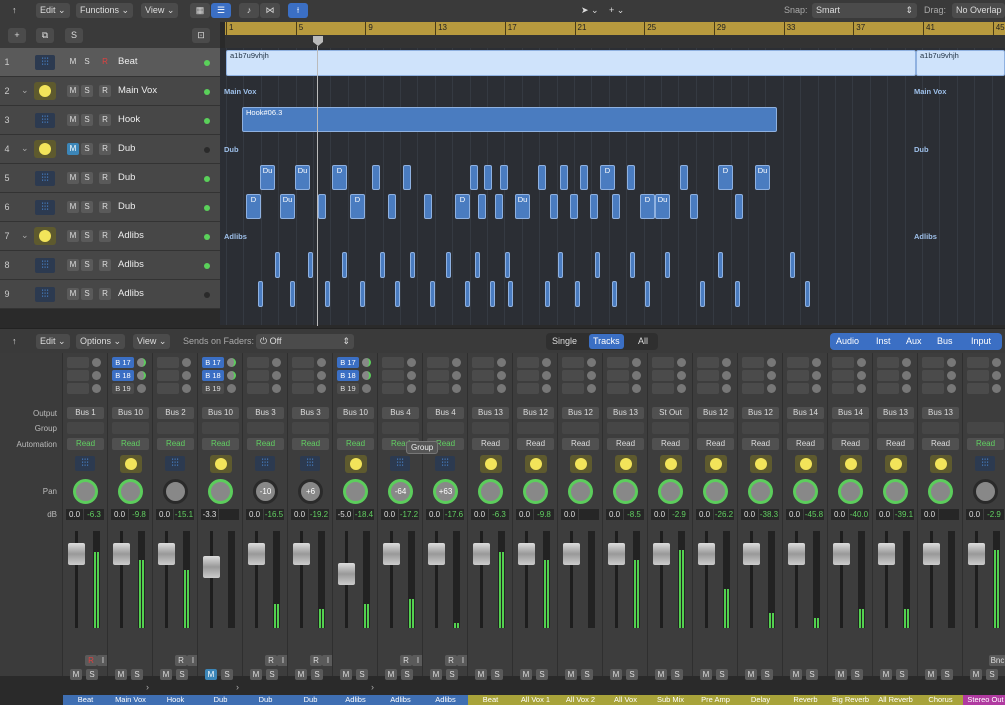 The width and height of the screenshot is (1005, 705). What do you see at coordinates (74, 35) in the screenshot?
I see `global-solo-button: S` at bounding box center [74, 35].